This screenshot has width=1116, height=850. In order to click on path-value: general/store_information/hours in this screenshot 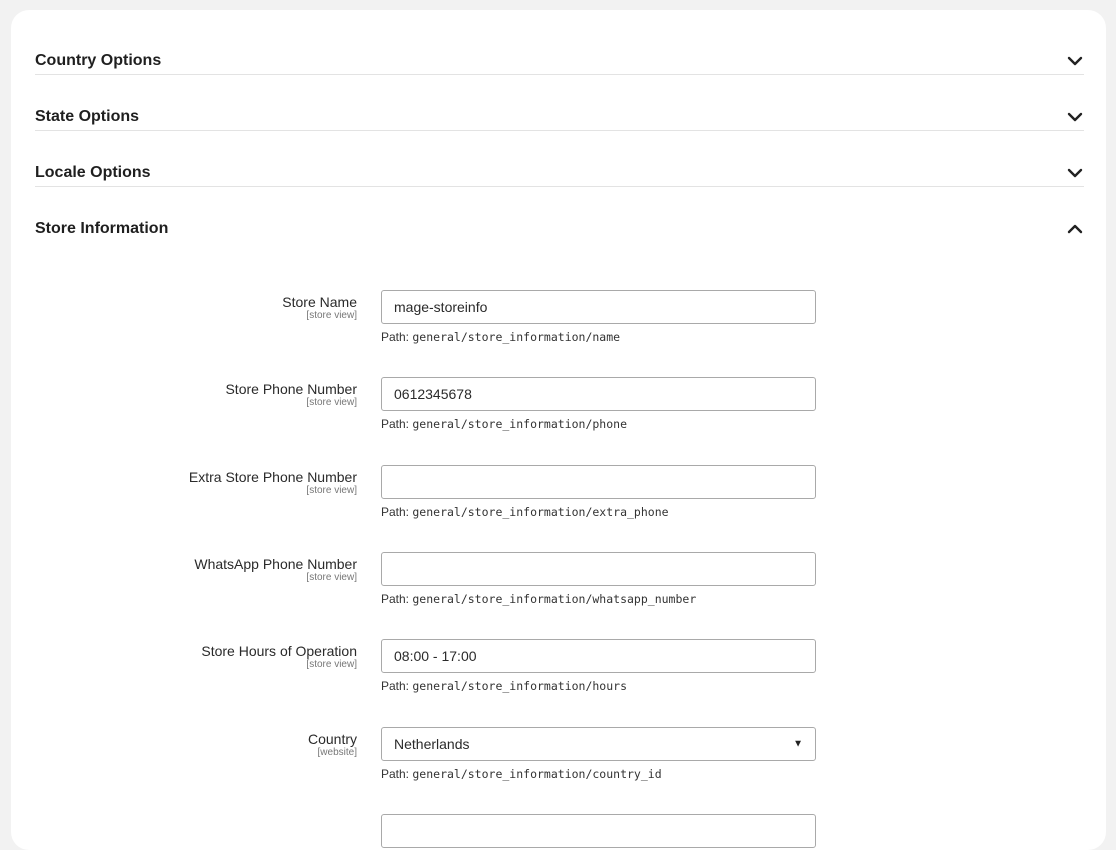, I will do `click(520, 686)`.